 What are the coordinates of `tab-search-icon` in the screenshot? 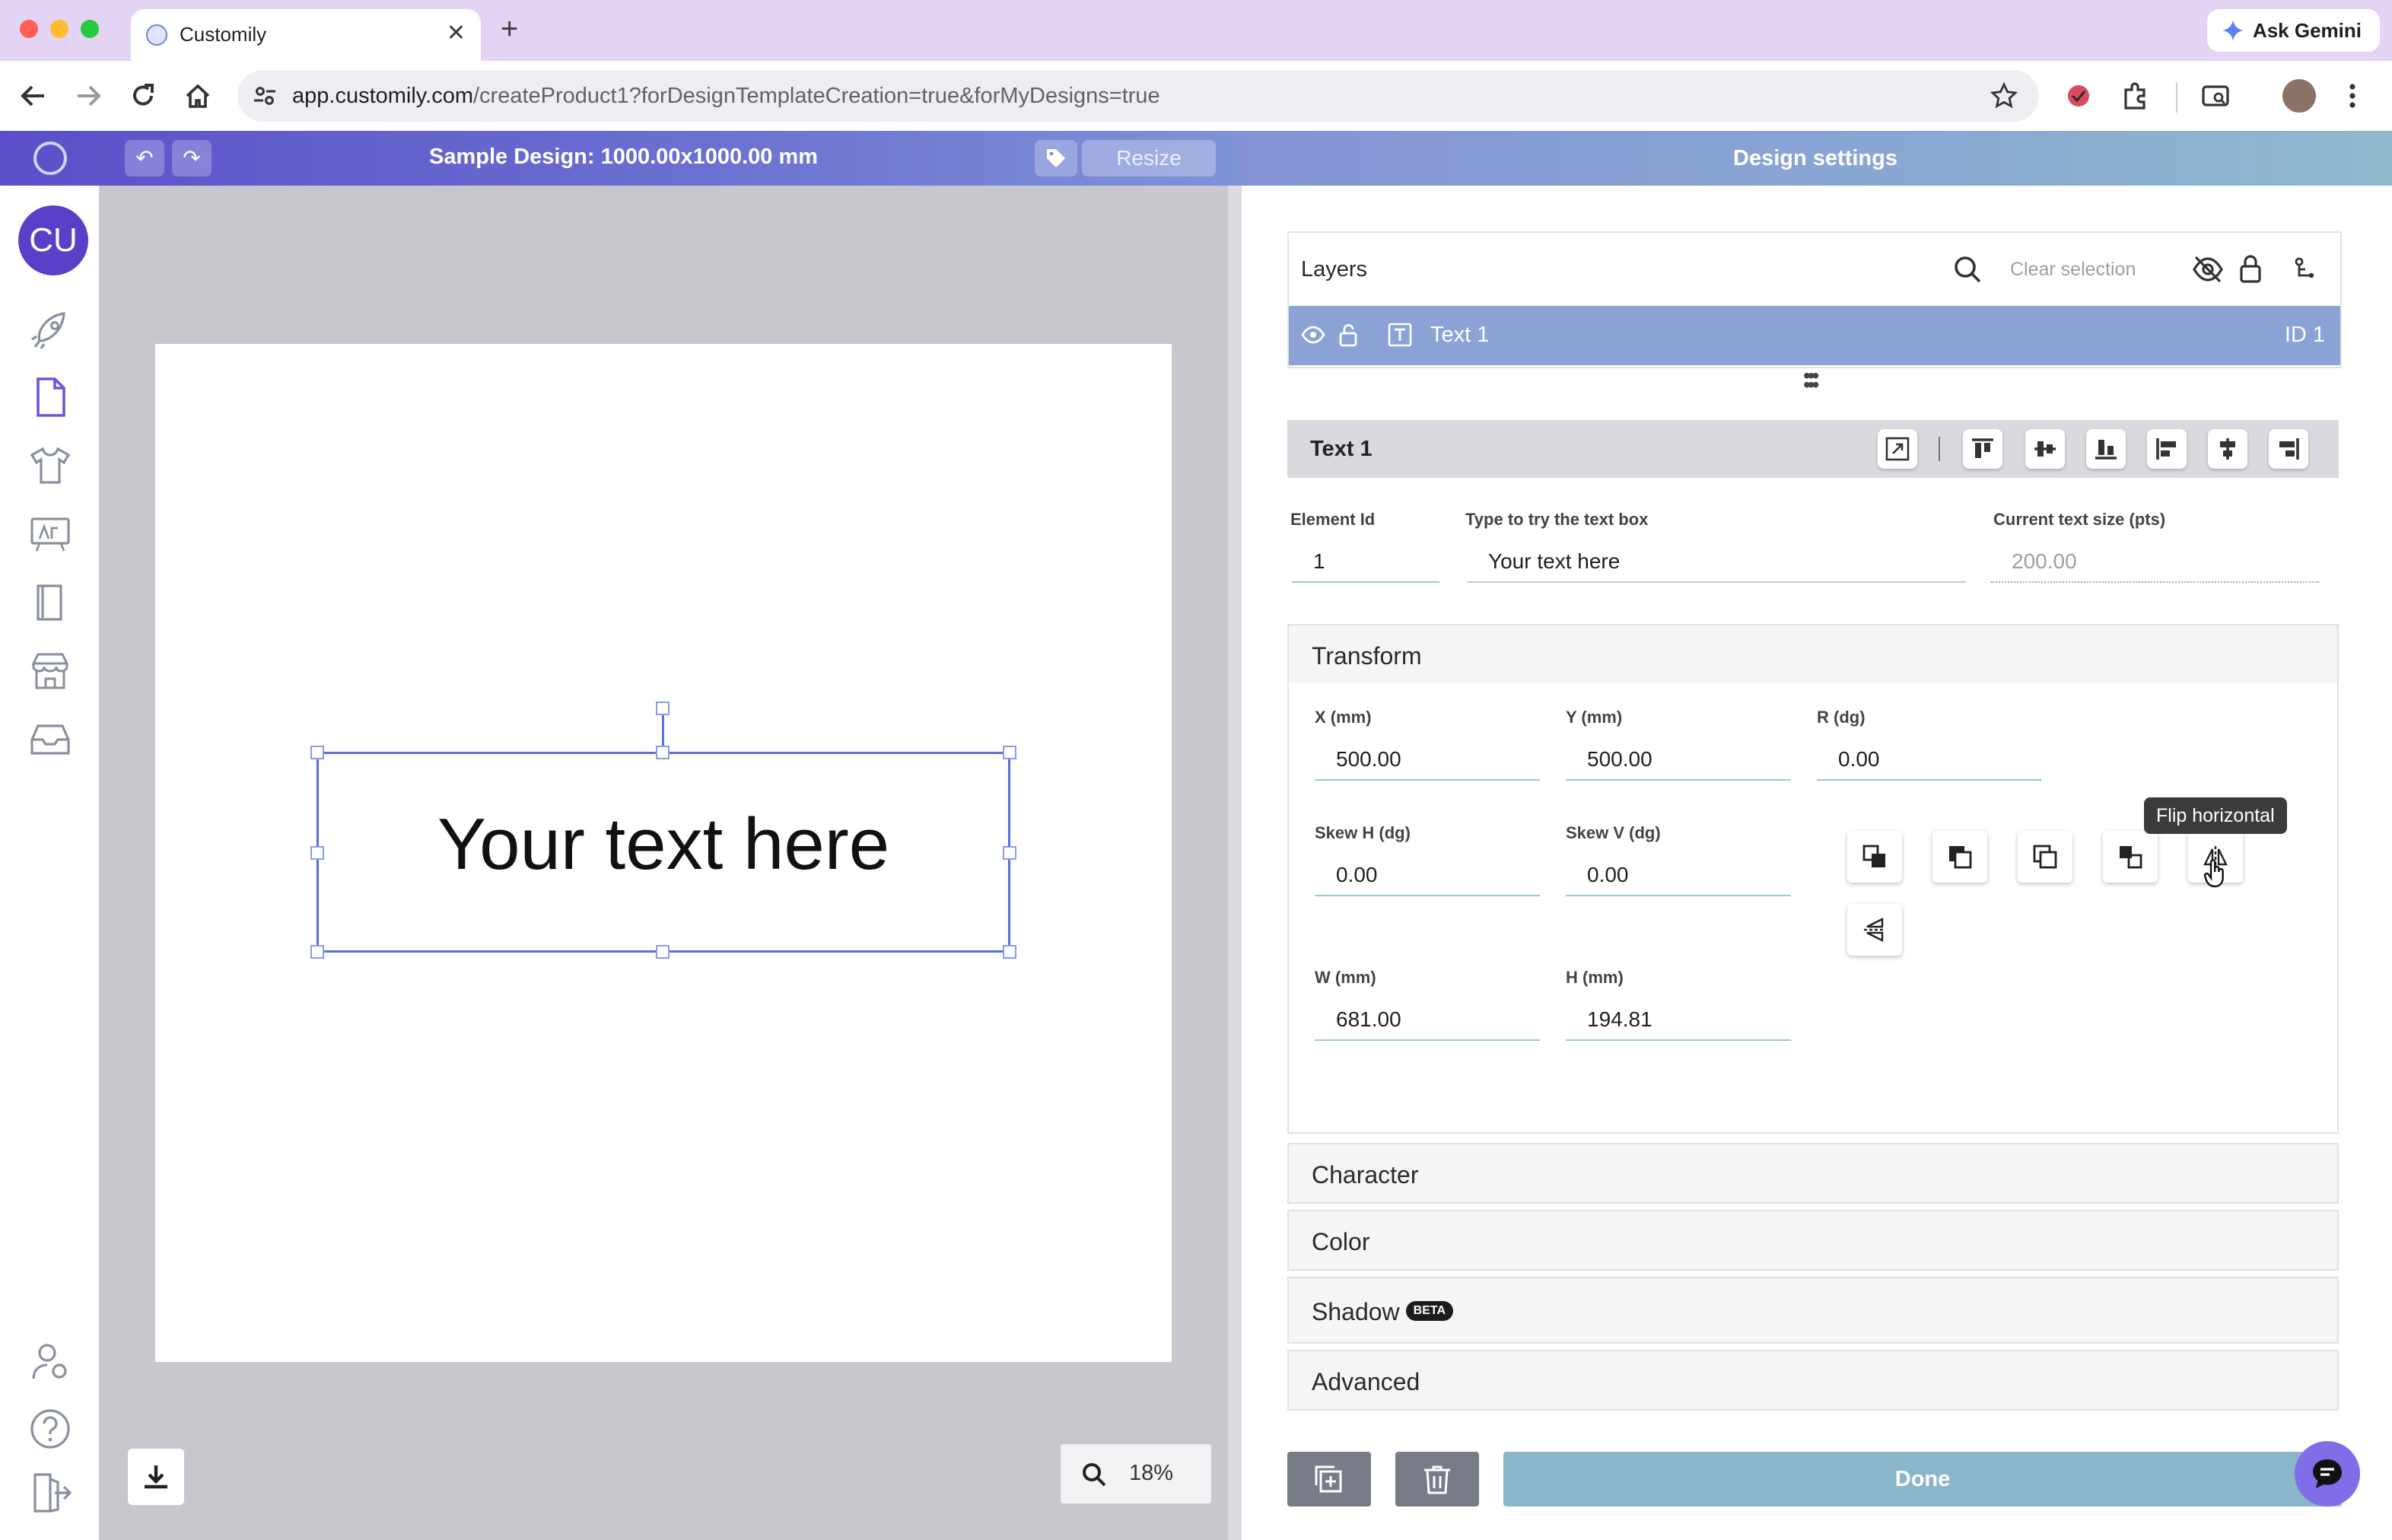 It's located at (2215, 96).